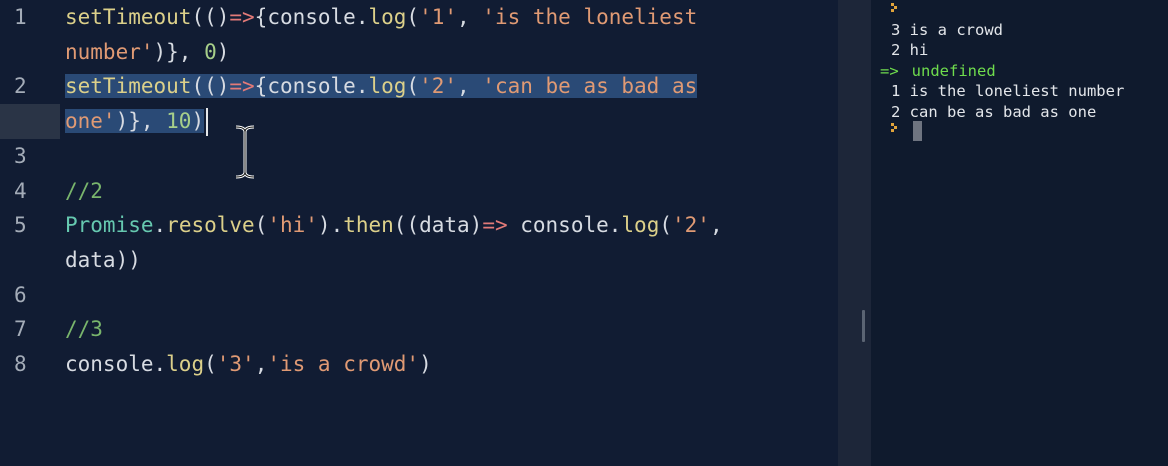 The height and width of the screenshot is (466, 1168). Describe the element at coordinates (438, 17) in the screenshot. I see `code-token: '1'` at that location.